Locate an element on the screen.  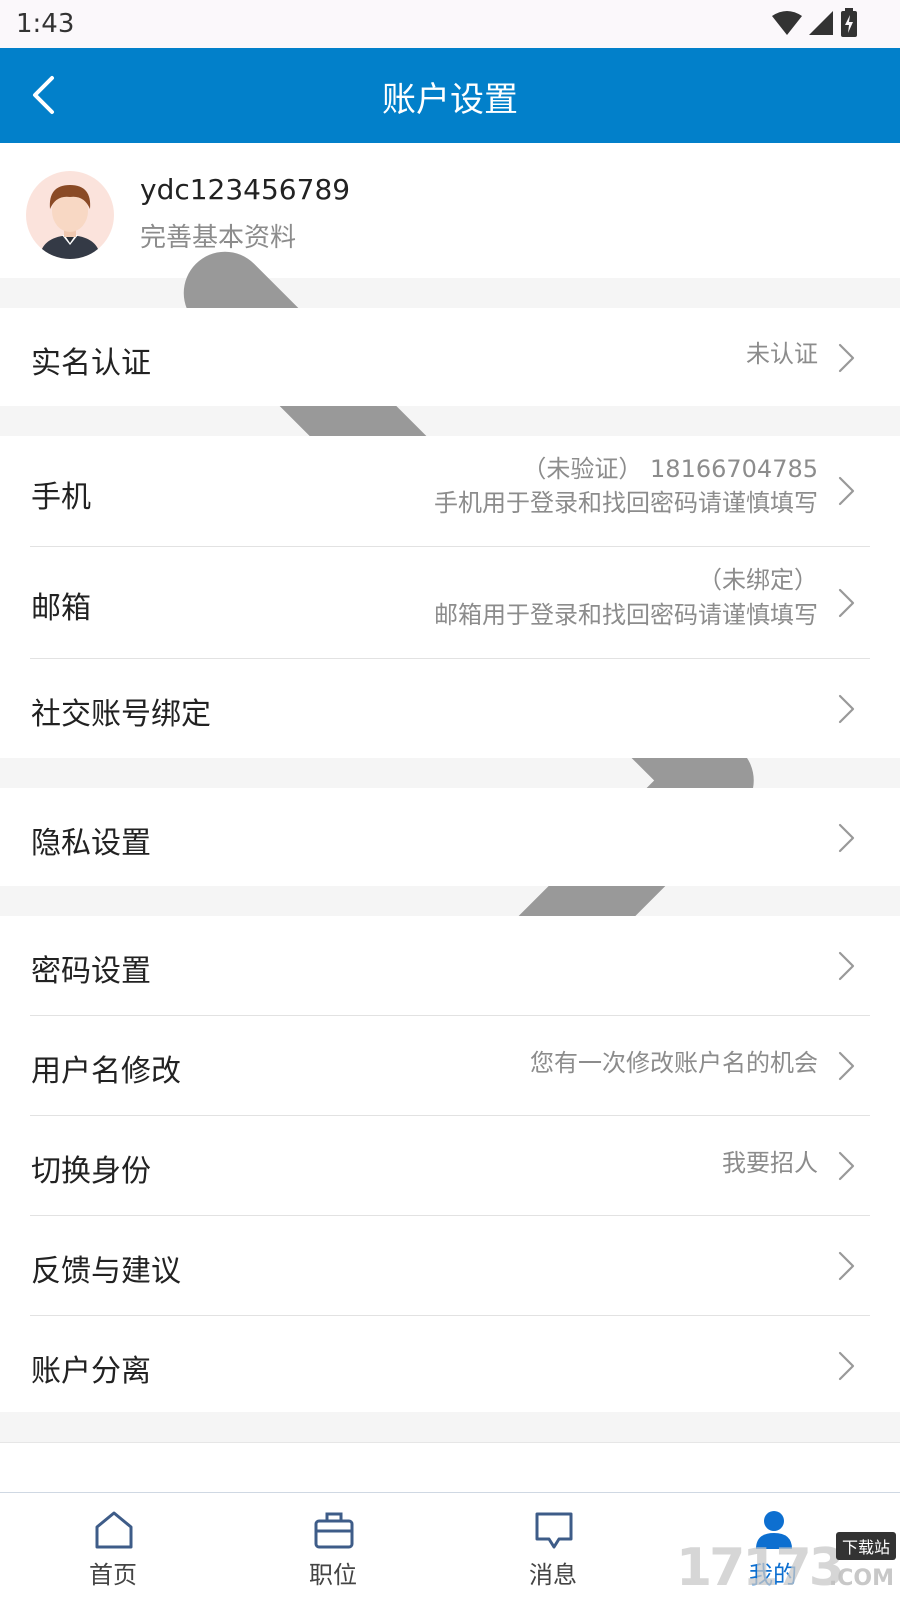
watermark-digits: 17173 is located at coordinates (760, 1568).